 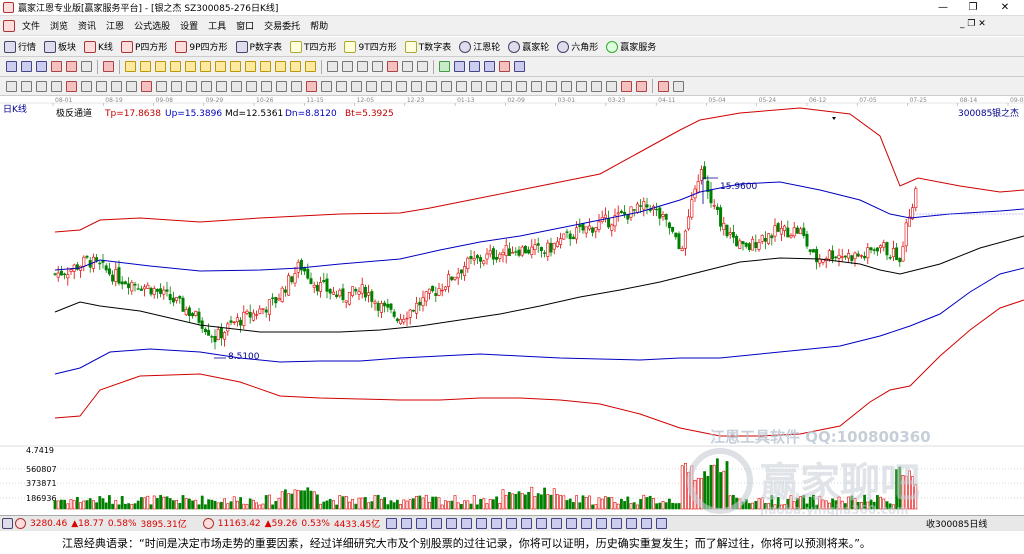 What do you see at coordinates (98, 46) in the screenshot?
I see `kline-button: K线` at bounding box center [98, 46].